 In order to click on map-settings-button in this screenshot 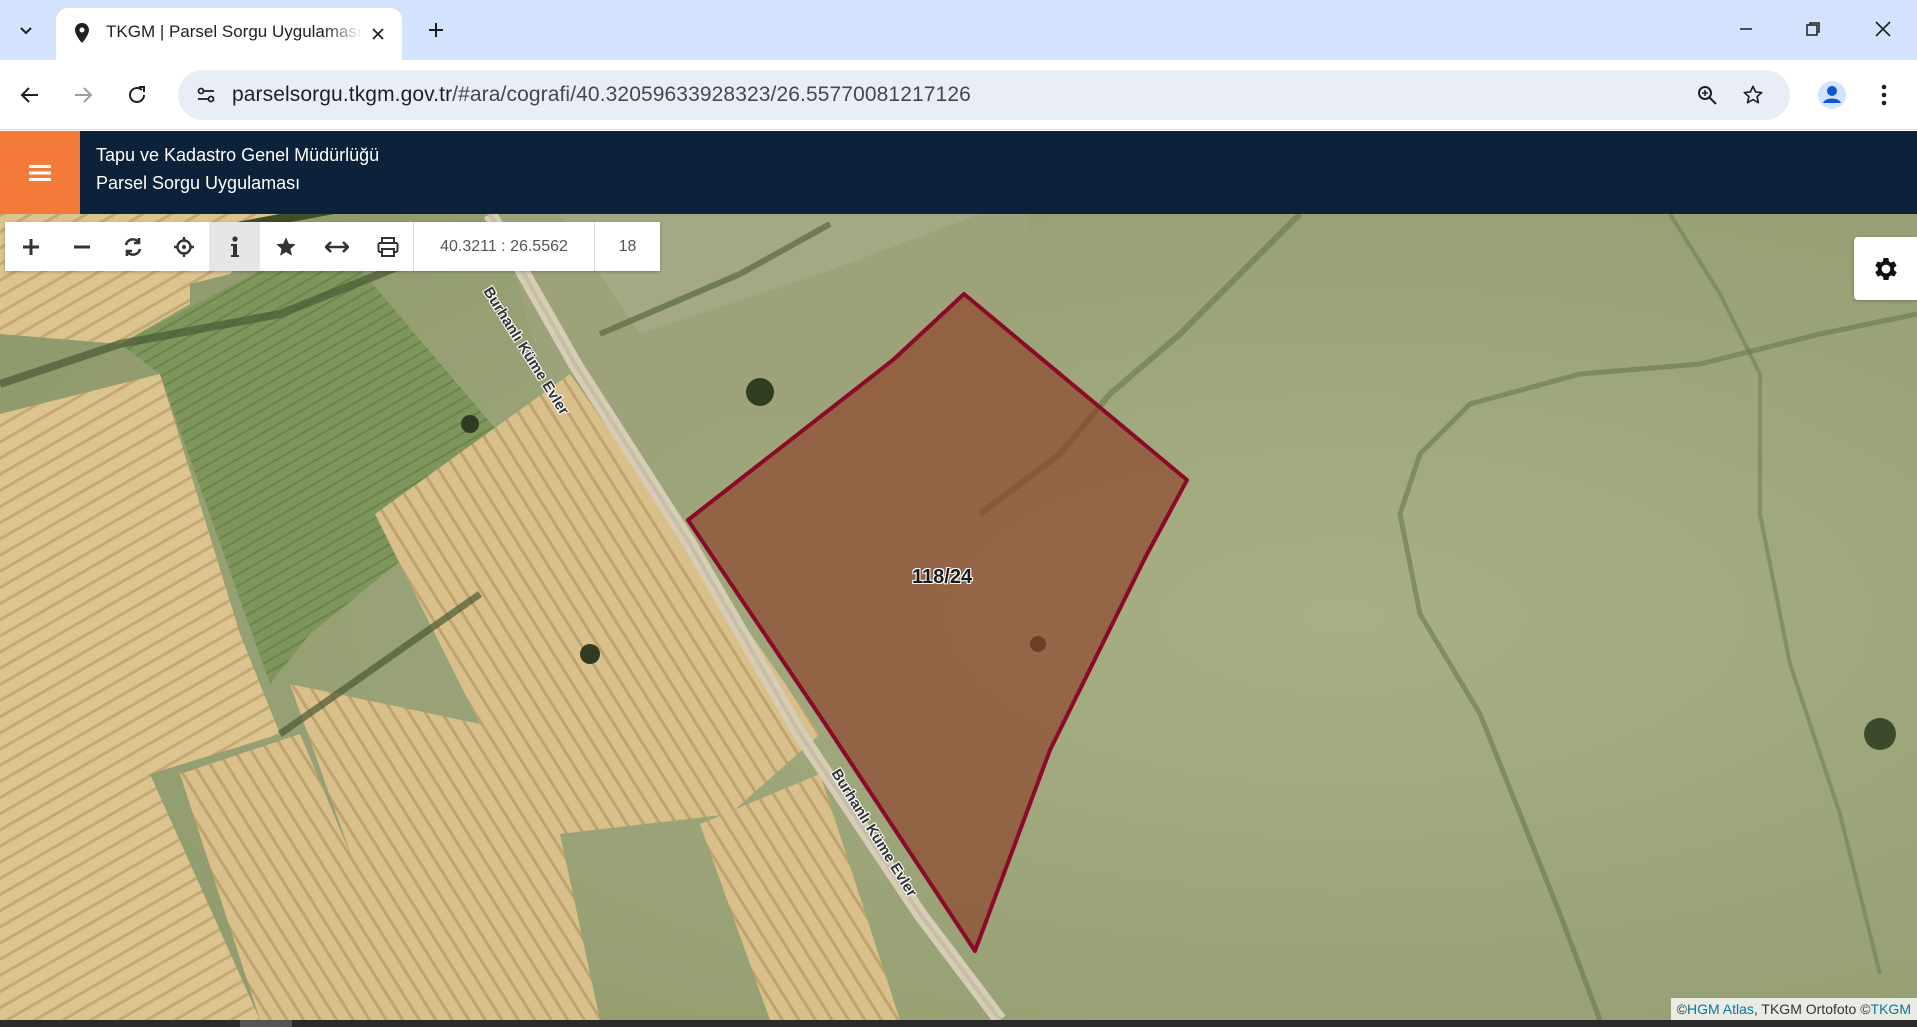, I will do `click(1885, 268)`.